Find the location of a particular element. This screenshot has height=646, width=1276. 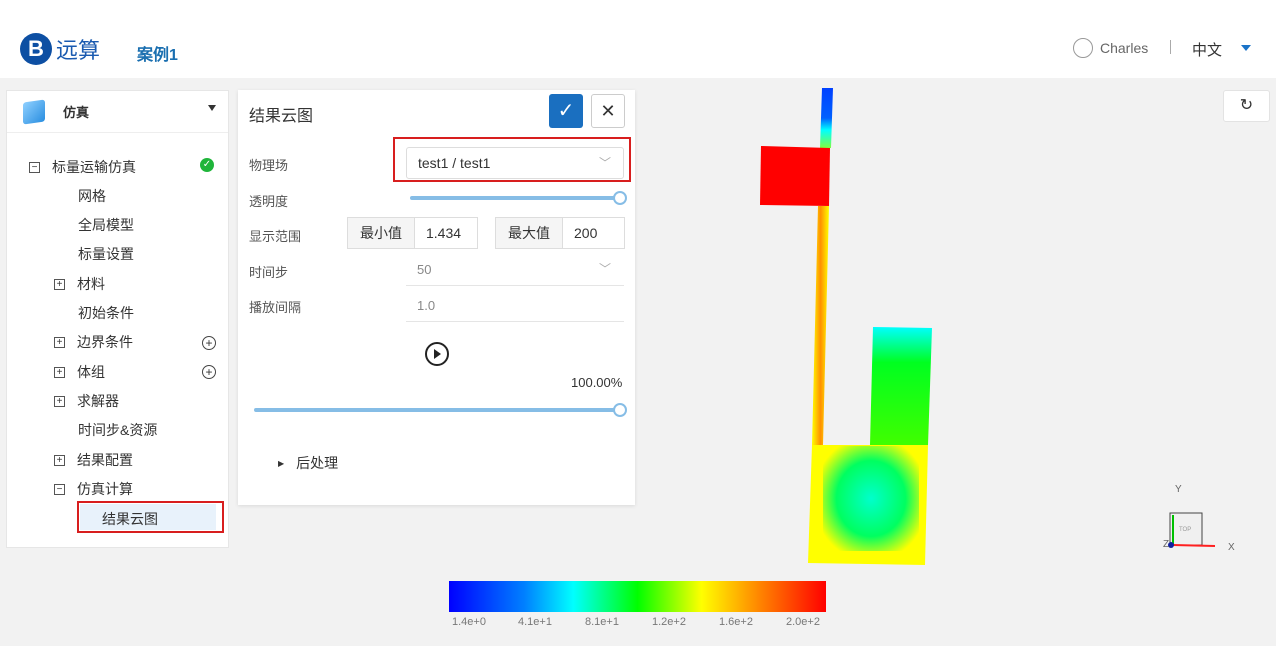

y-axis-label: Y is located at coordinates (1178, 489).